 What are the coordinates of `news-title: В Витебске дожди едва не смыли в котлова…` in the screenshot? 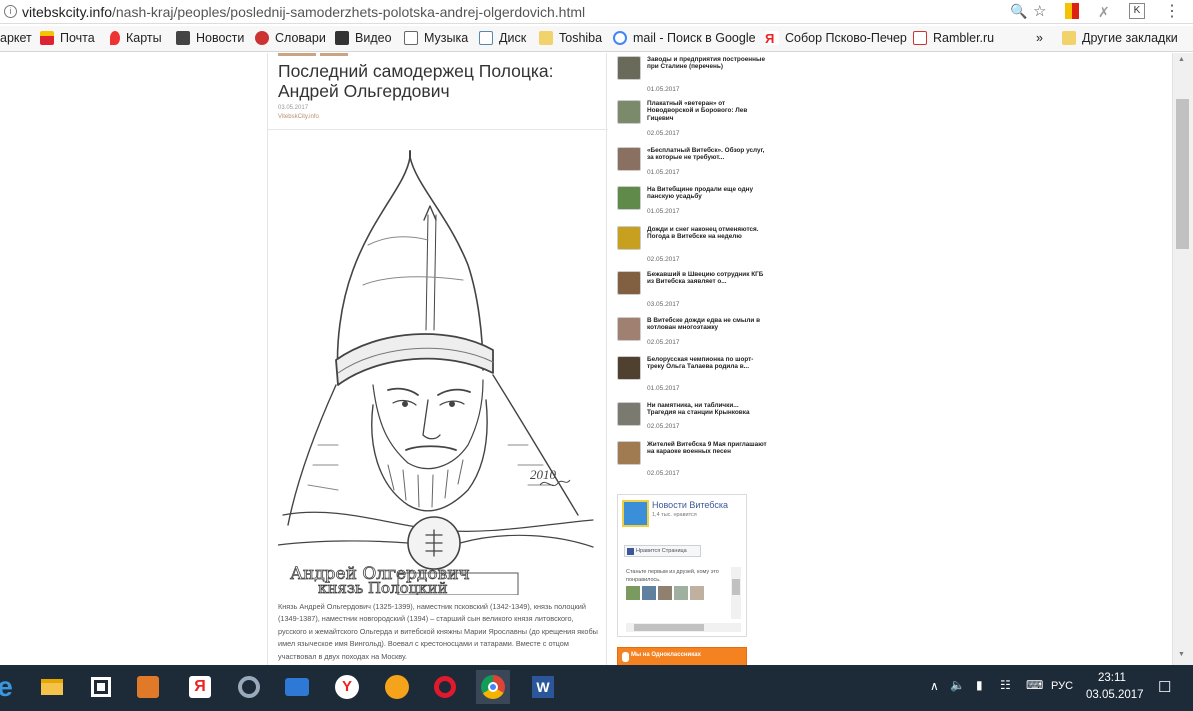 It's located at (708, 324).